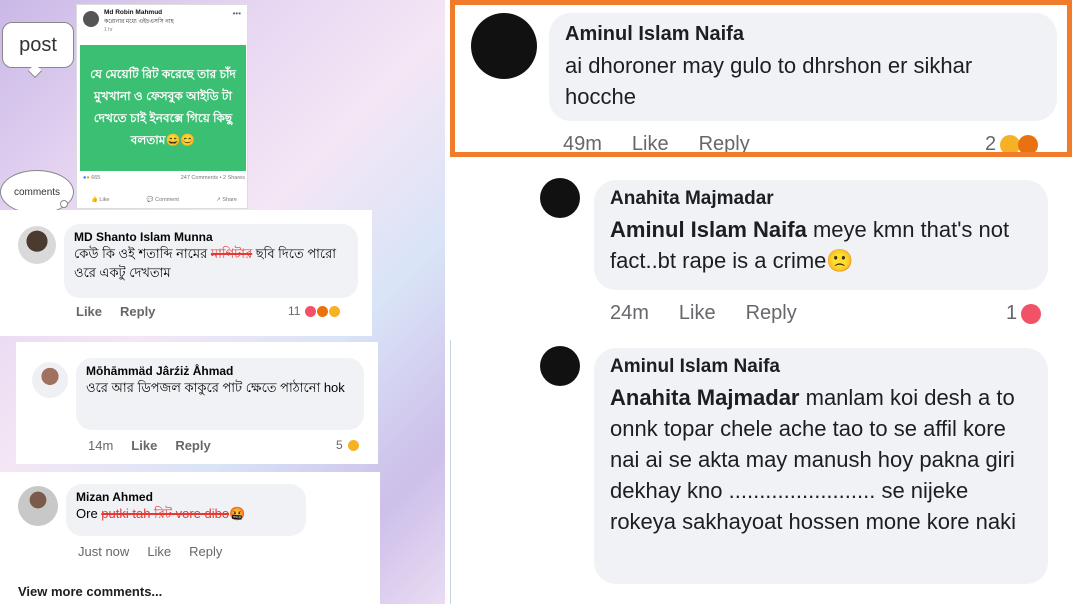  I want to click on comment-button: 💬 Comment, so click(163, 200).